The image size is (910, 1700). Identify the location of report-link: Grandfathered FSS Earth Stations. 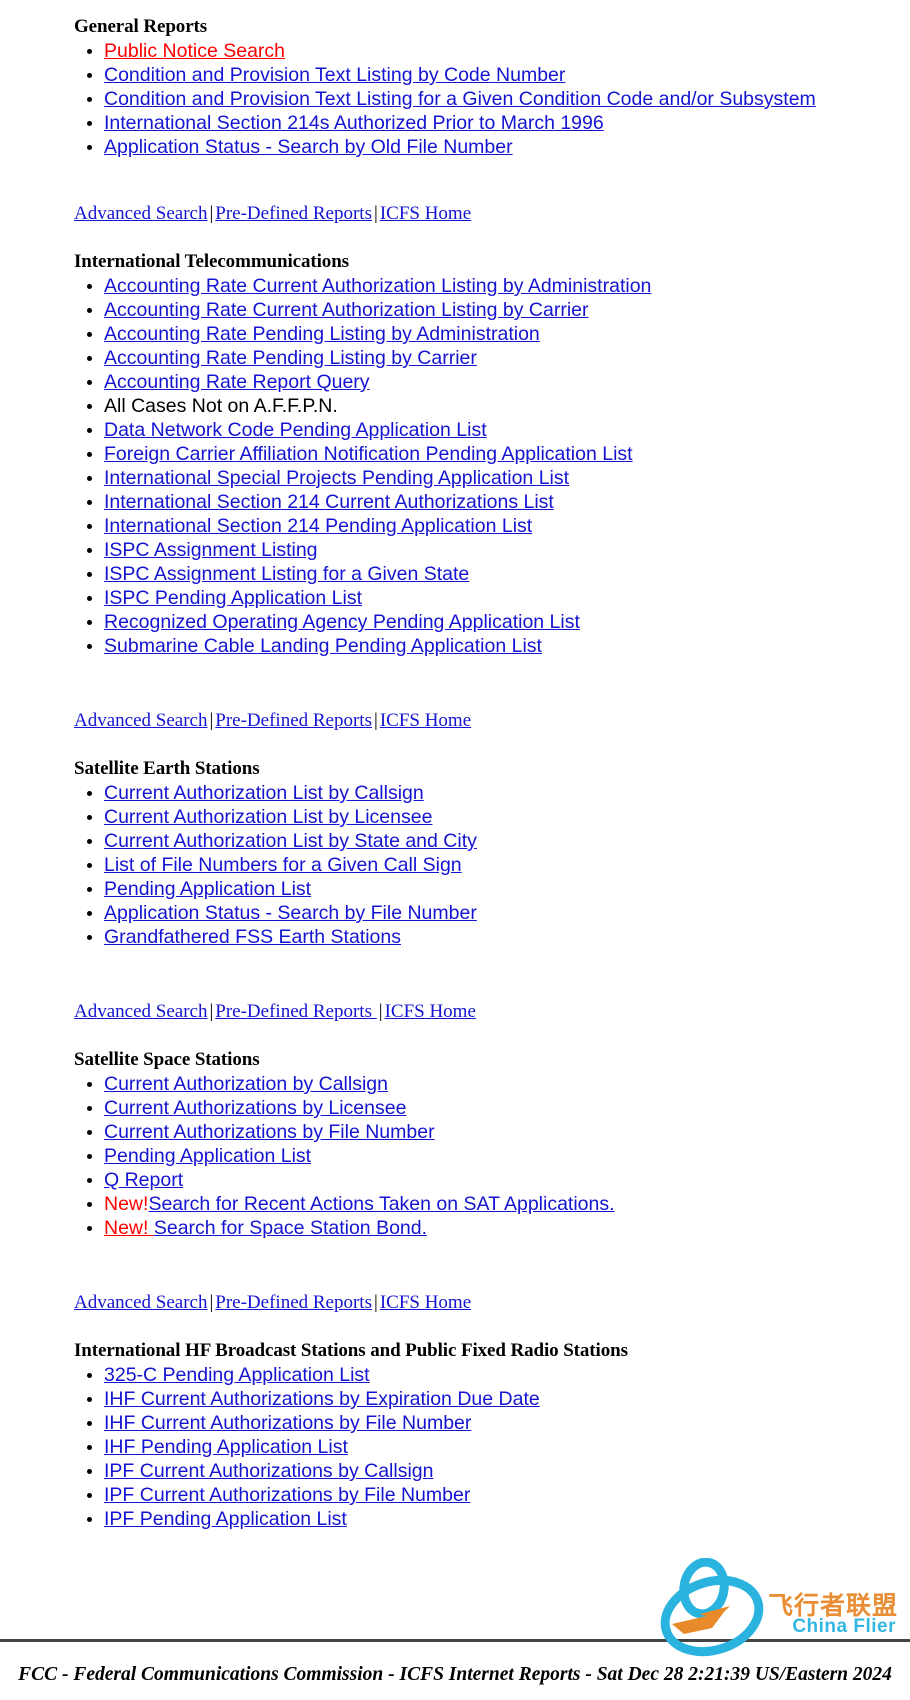
(252, 937).